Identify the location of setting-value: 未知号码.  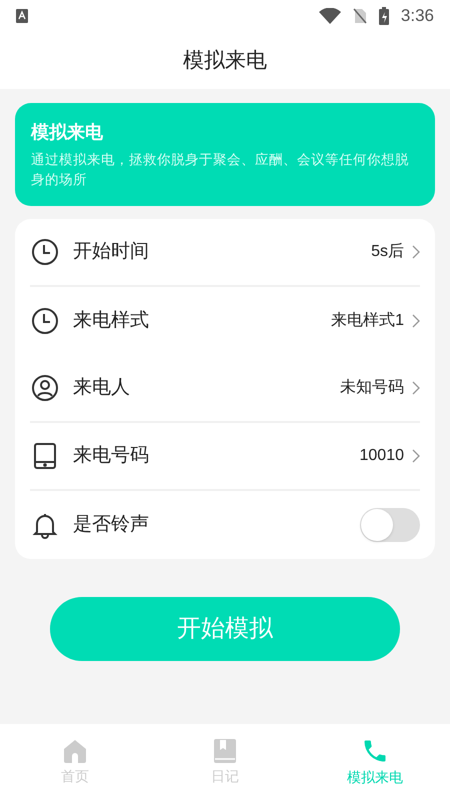
(372, 388).